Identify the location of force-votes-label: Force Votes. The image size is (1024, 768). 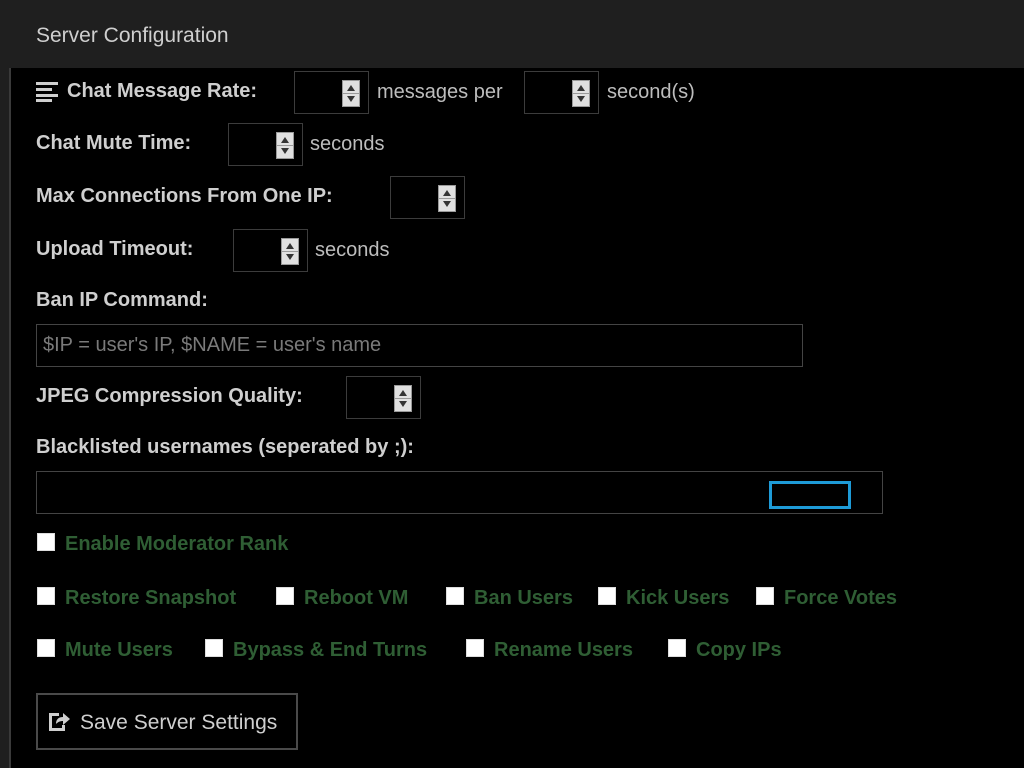
(840, 598).